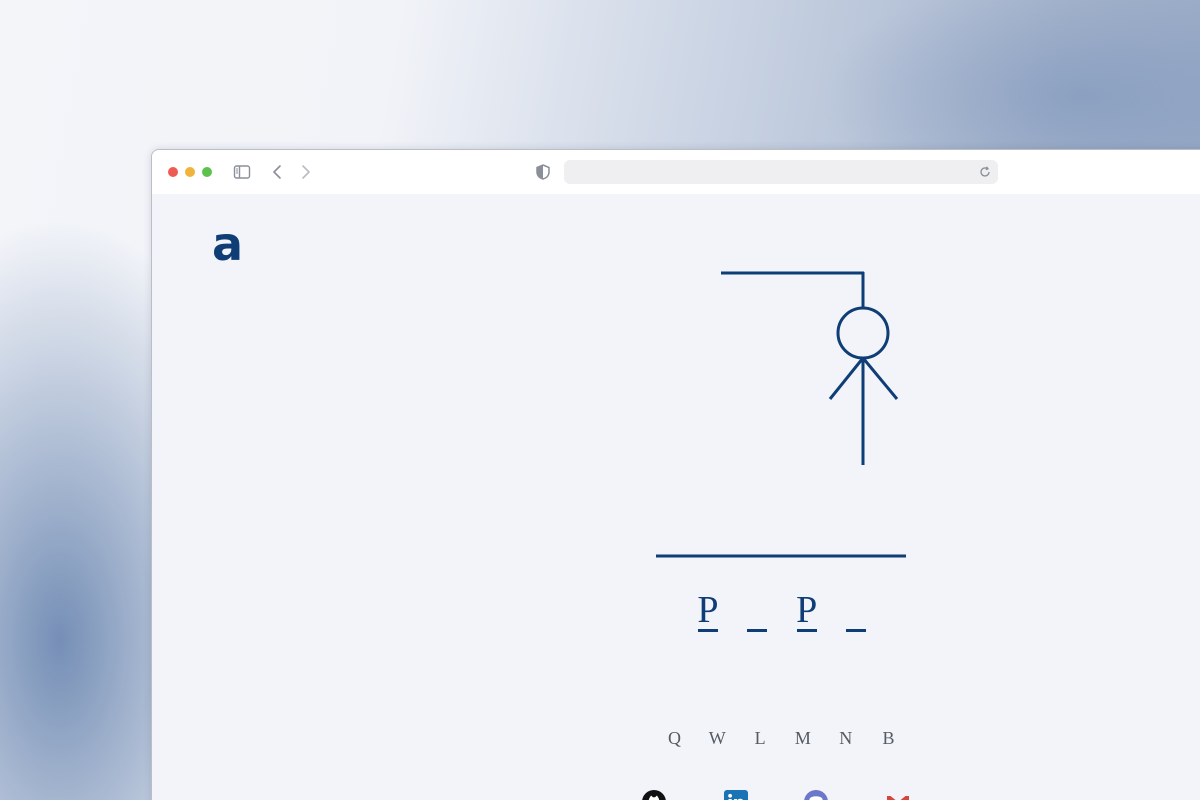 This screenshot has height=800, width=1200. Describe the element at coordinates (781, 172) in the screenshot. I see `address-bar` at that location.